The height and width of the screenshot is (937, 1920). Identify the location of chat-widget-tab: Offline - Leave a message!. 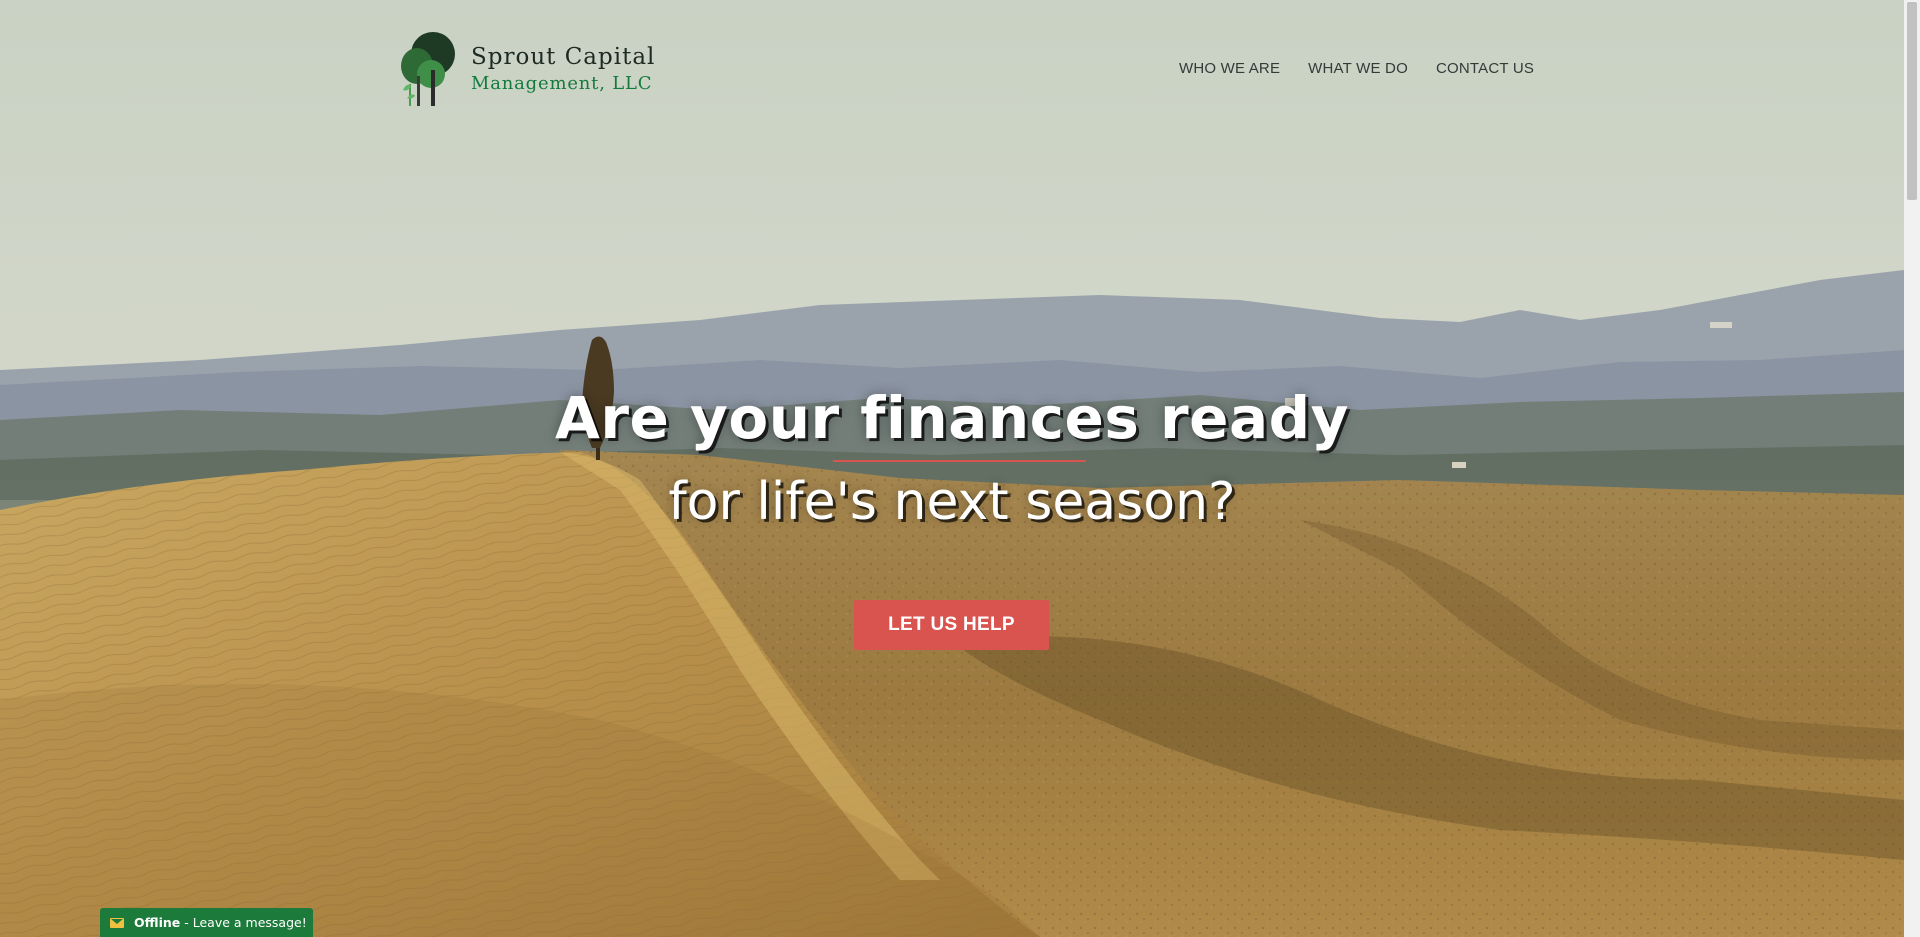
(206, 922).